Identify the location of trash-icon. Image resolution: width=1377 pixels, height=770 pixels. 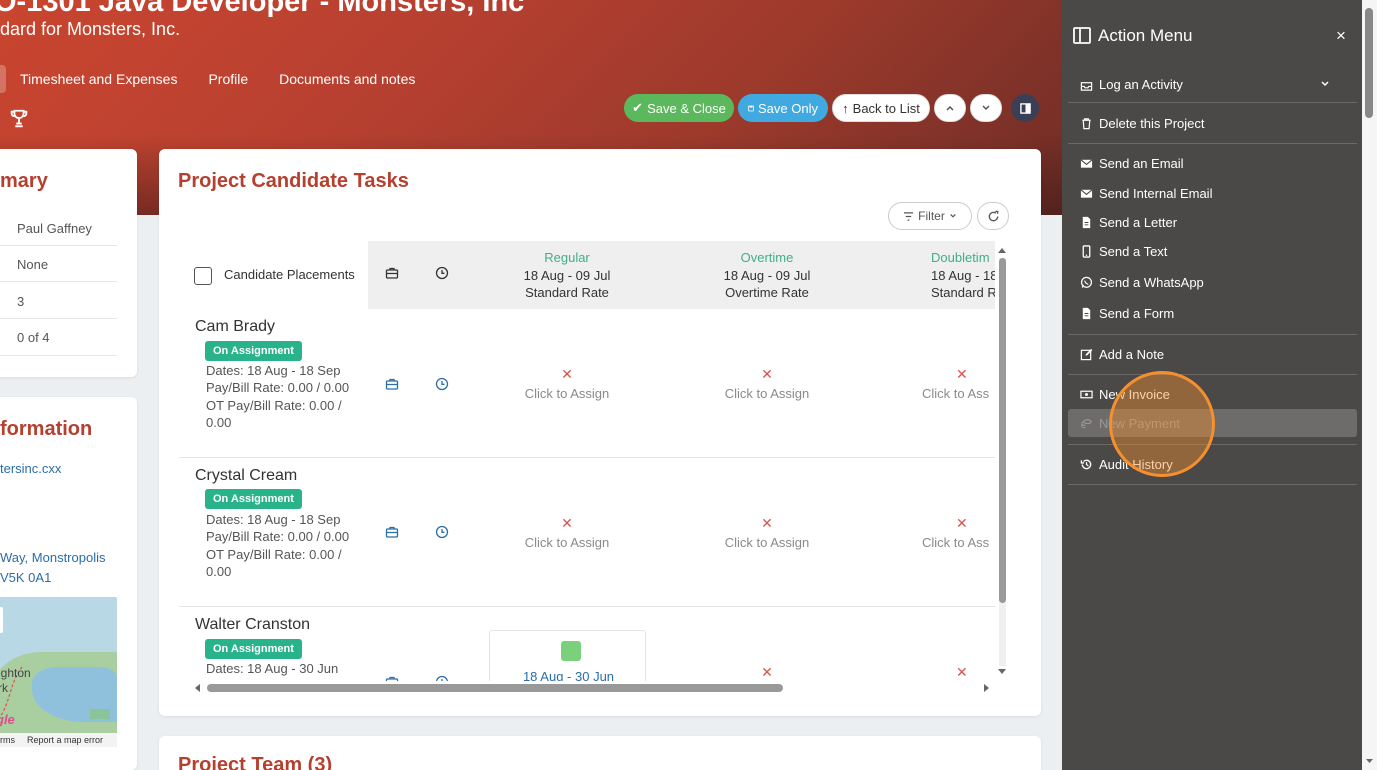
(1086, 124).